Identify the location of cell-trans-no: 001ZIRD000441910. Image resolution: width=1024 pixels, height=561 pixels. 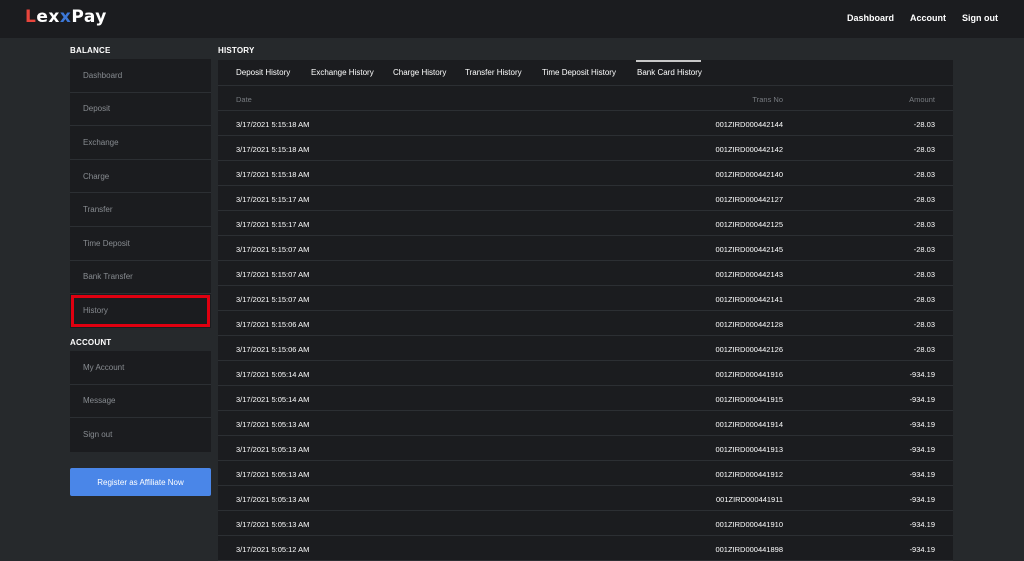
(749, 524).